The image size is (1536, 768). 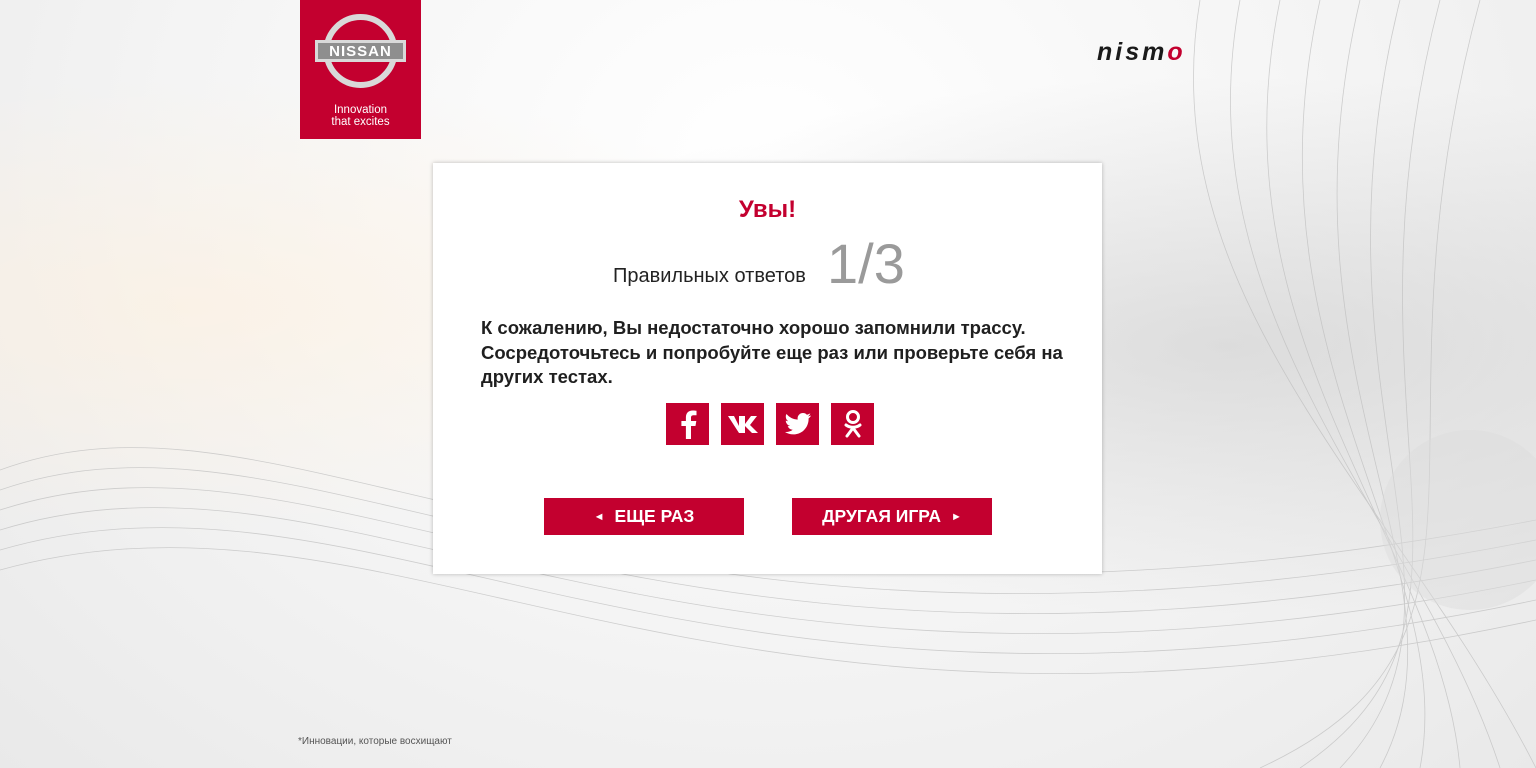 I want to click on retry-arrow-icon: ◄, so click(x=599, y=516).